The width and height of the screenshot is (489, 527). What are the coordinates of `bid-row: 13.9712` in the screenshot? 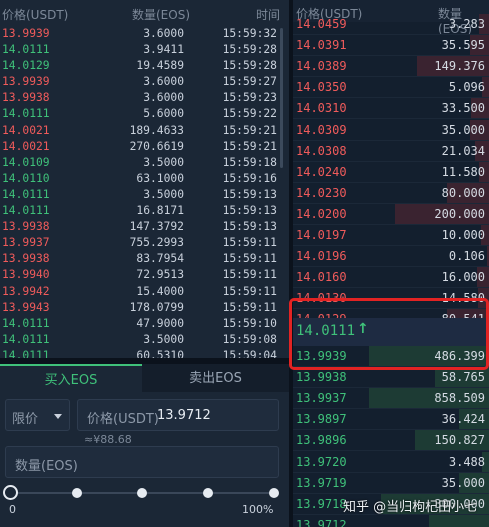 It's located at (391, 520).